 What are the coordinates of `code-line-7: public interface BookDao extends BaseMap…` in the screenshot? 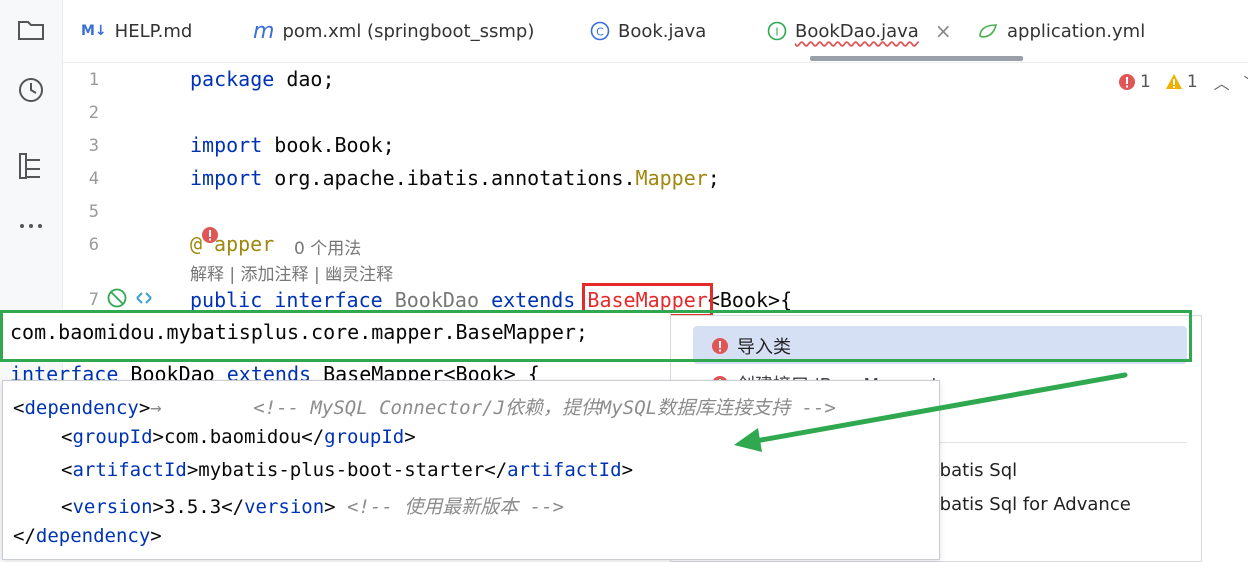 It's located at (491, 300).